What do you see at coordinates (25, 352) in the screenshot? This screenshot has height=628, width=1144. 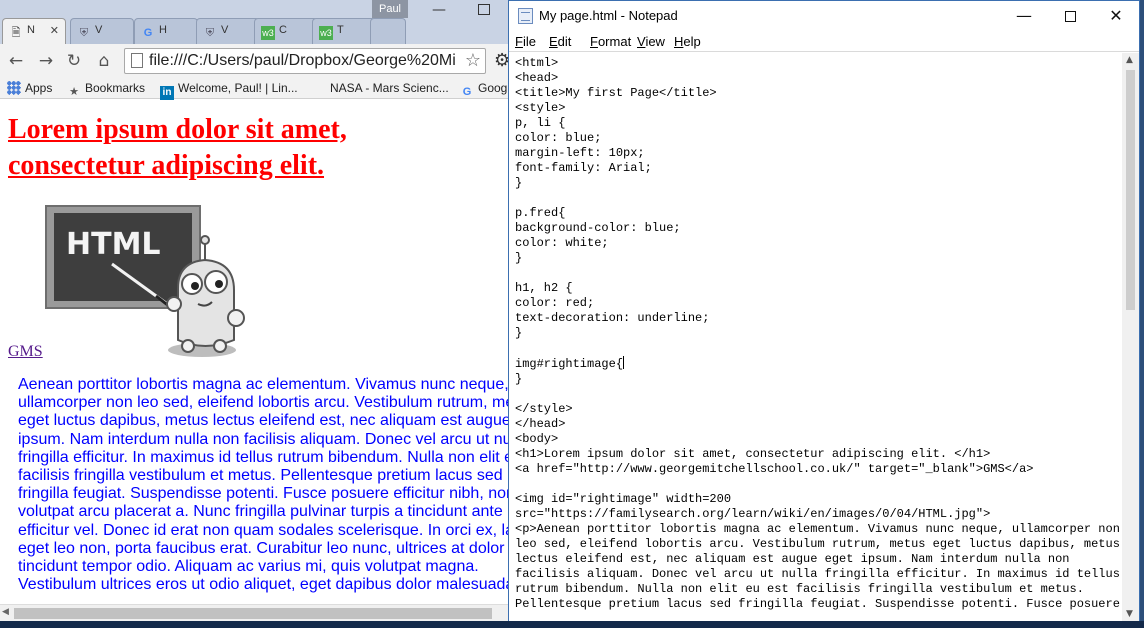 I see `gms-link: GMS` at bounding box center [25, 352].